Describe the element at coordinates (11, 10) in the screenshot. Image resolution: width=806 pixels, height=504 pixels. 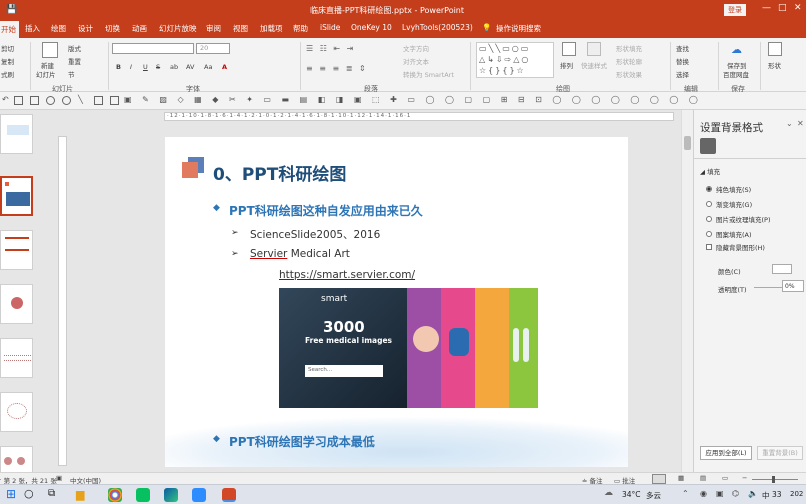
I see `autosave-icon: 💾` at that location.